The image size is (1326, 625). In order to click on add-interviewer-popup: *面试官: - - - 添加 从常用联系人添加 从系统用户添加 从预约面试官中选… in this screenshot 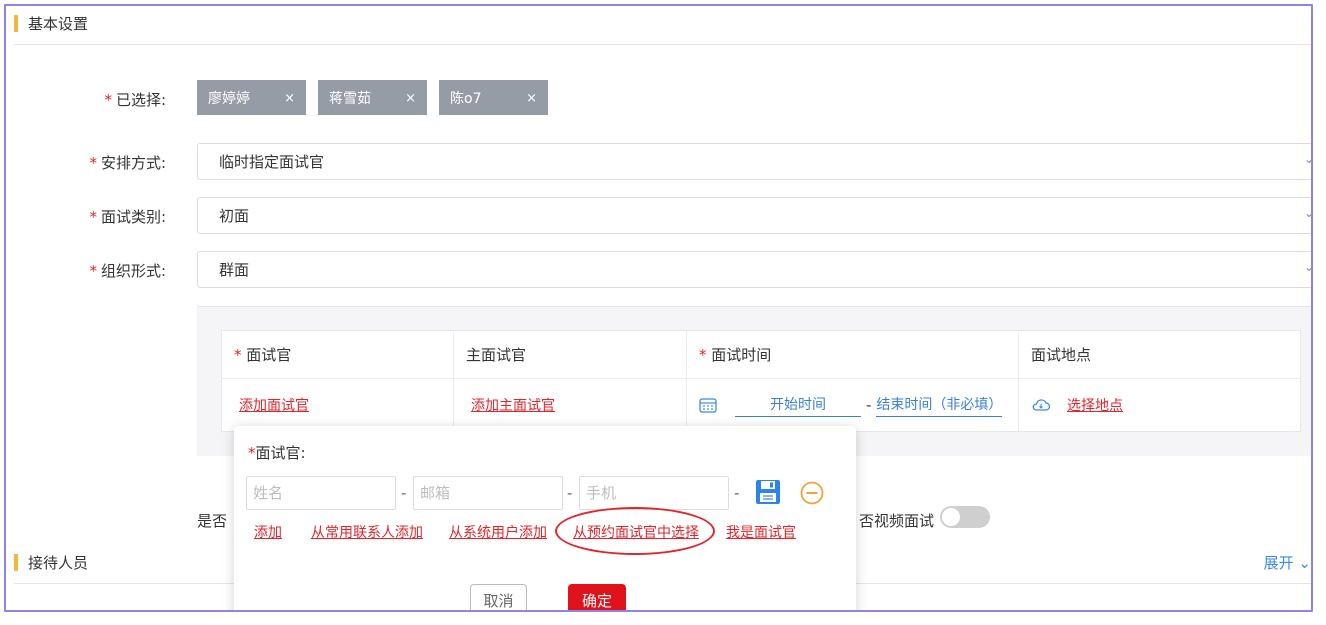, I will do `click(545, 518)`.